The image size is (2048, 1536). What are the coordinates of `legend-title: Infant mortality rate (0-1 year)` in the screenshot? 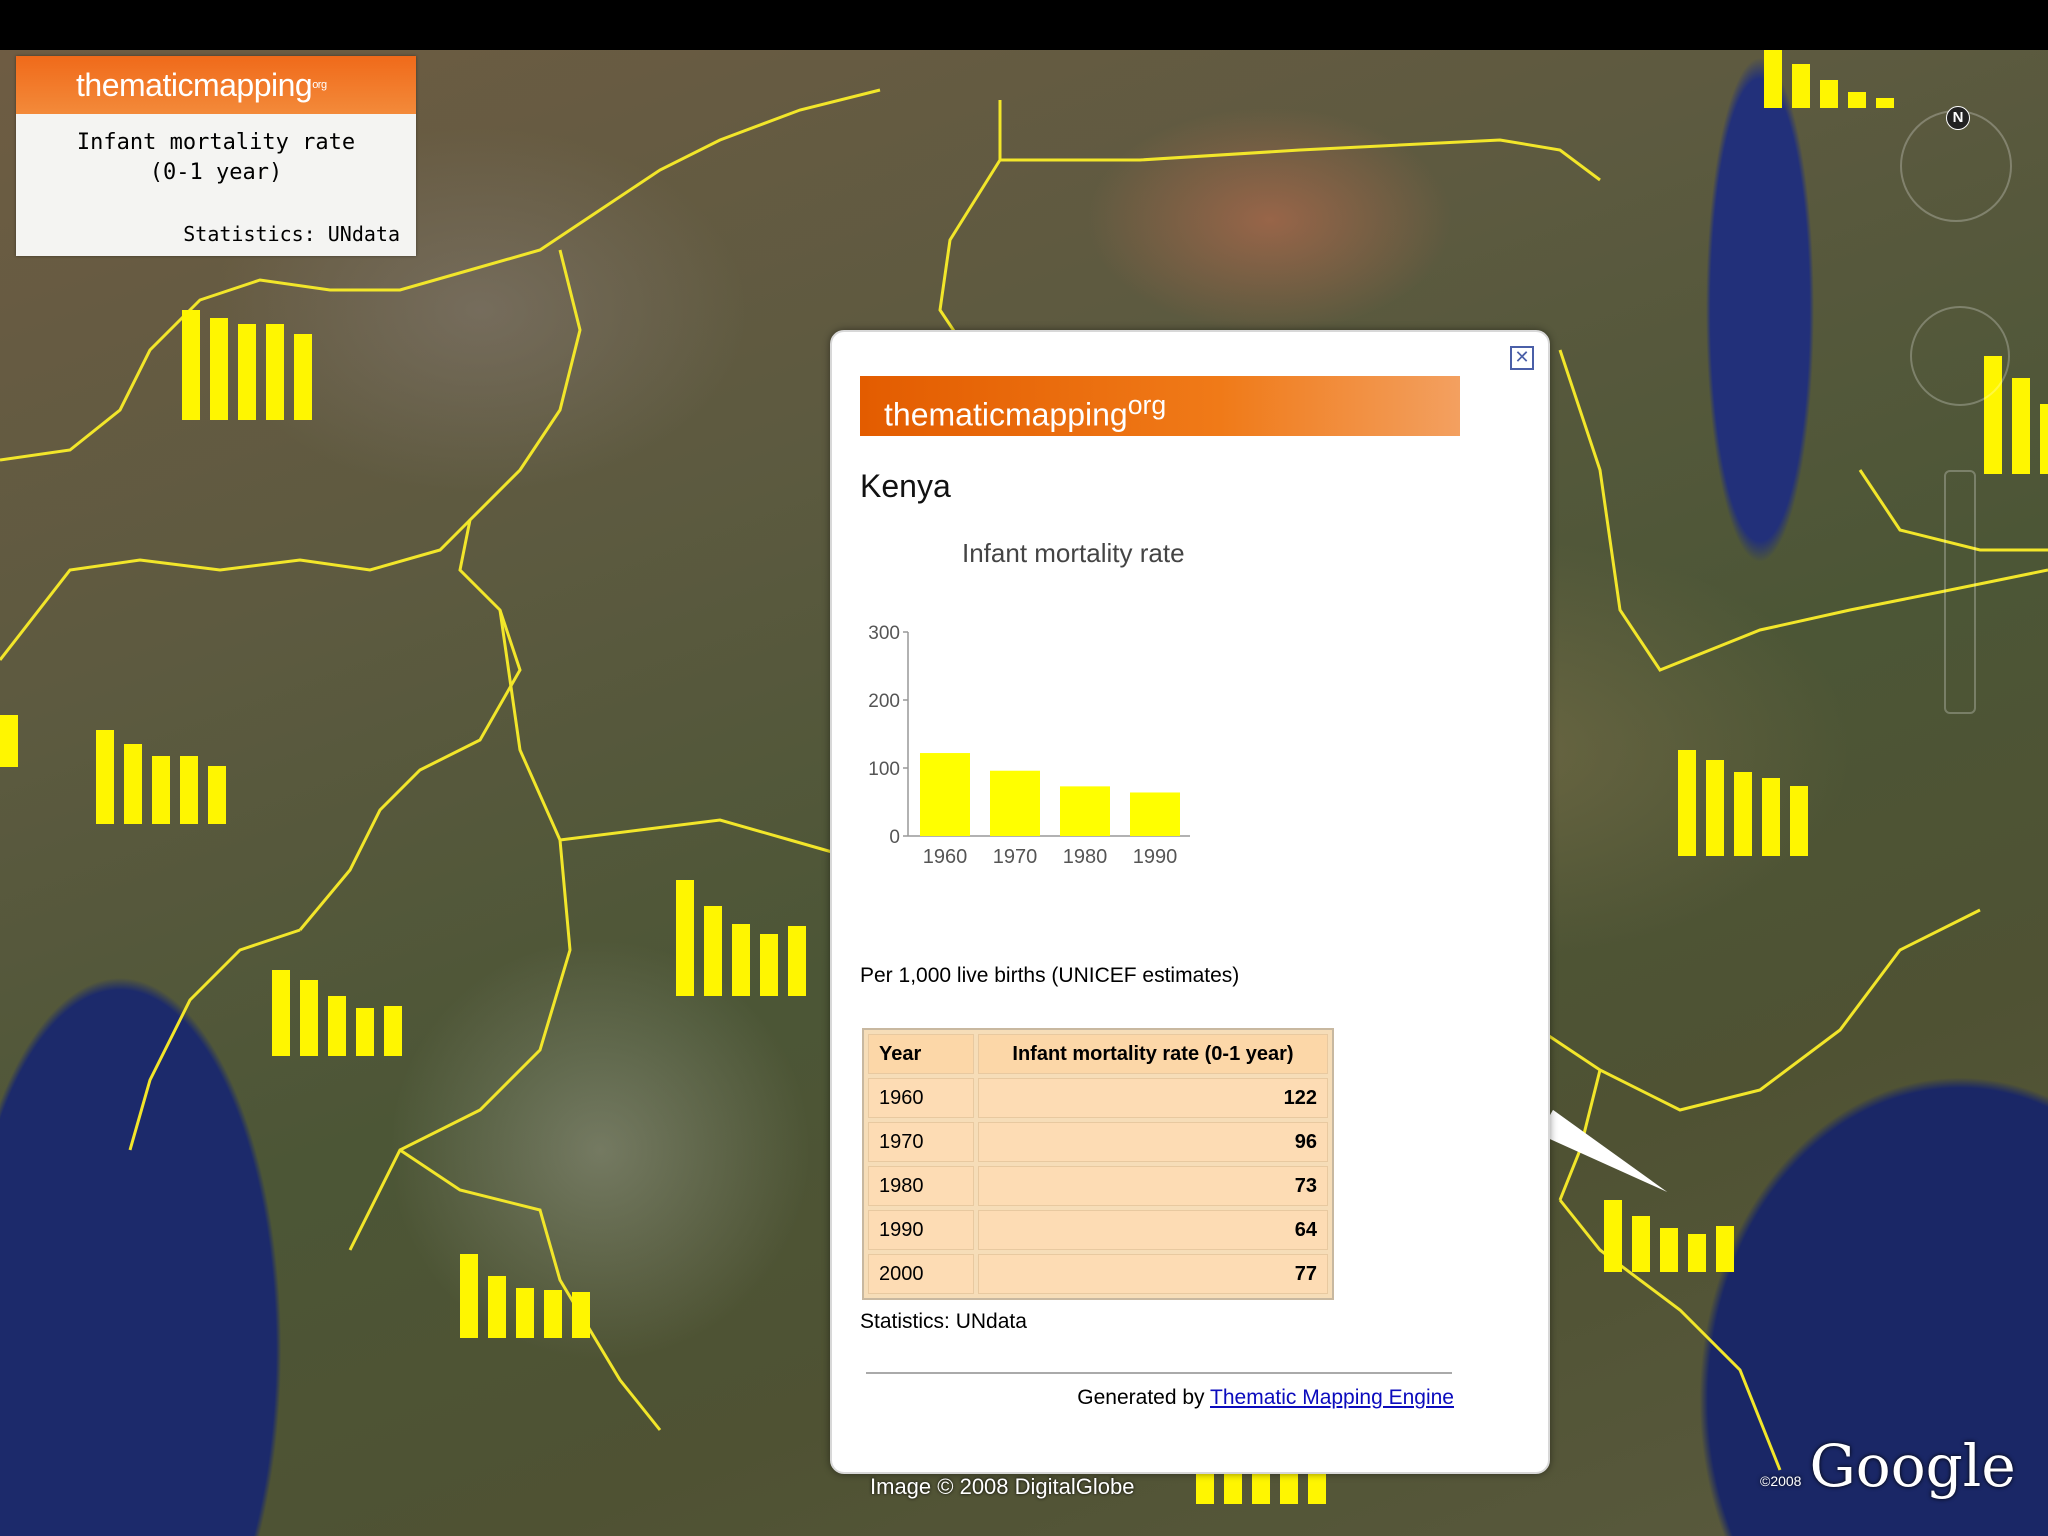 It's located at (216, 158).